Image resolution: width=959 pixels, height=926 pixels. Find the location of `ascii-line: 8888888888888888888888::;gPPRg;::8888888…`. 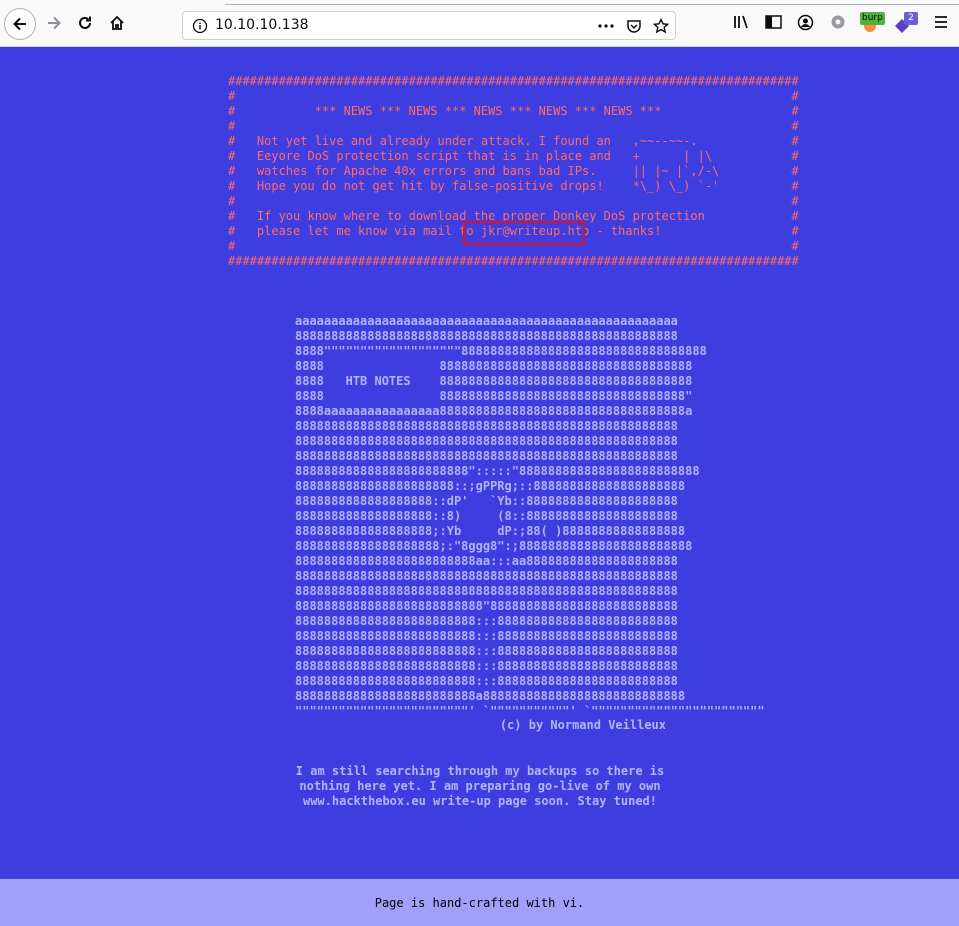

ascii-line: 8888888888888888888888::;gPPRg;::8888888… is located at coordinates (490, 486).